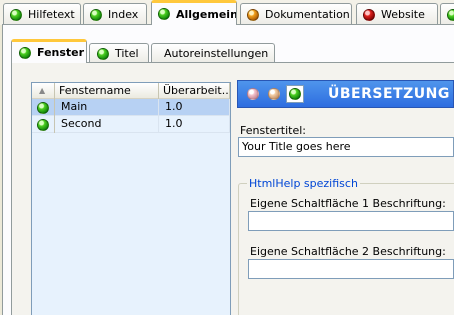  I want to click on button2-caption-field, so click(351, 269).